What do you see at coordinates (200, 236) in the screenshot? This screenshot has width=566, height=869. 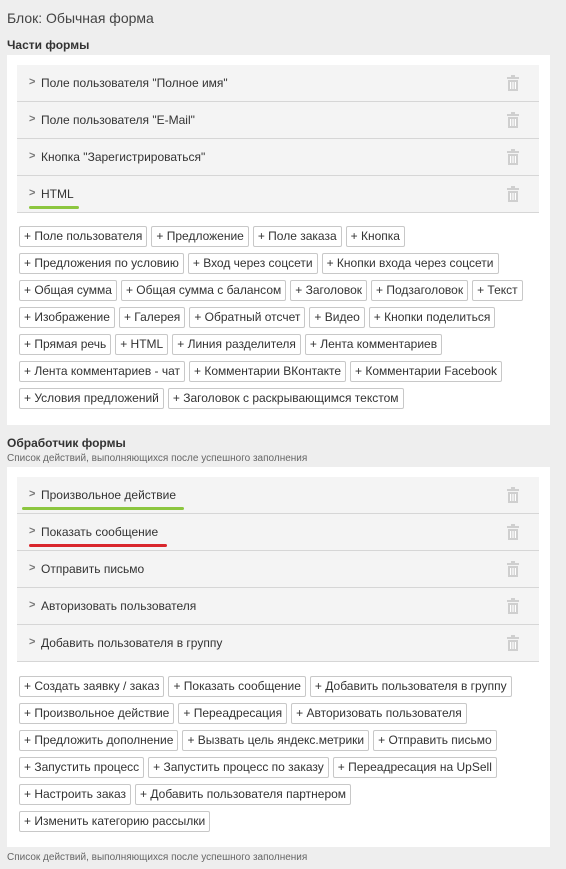 I see `form-part-add-button: + Предложение` at bounding box center [200, 236].